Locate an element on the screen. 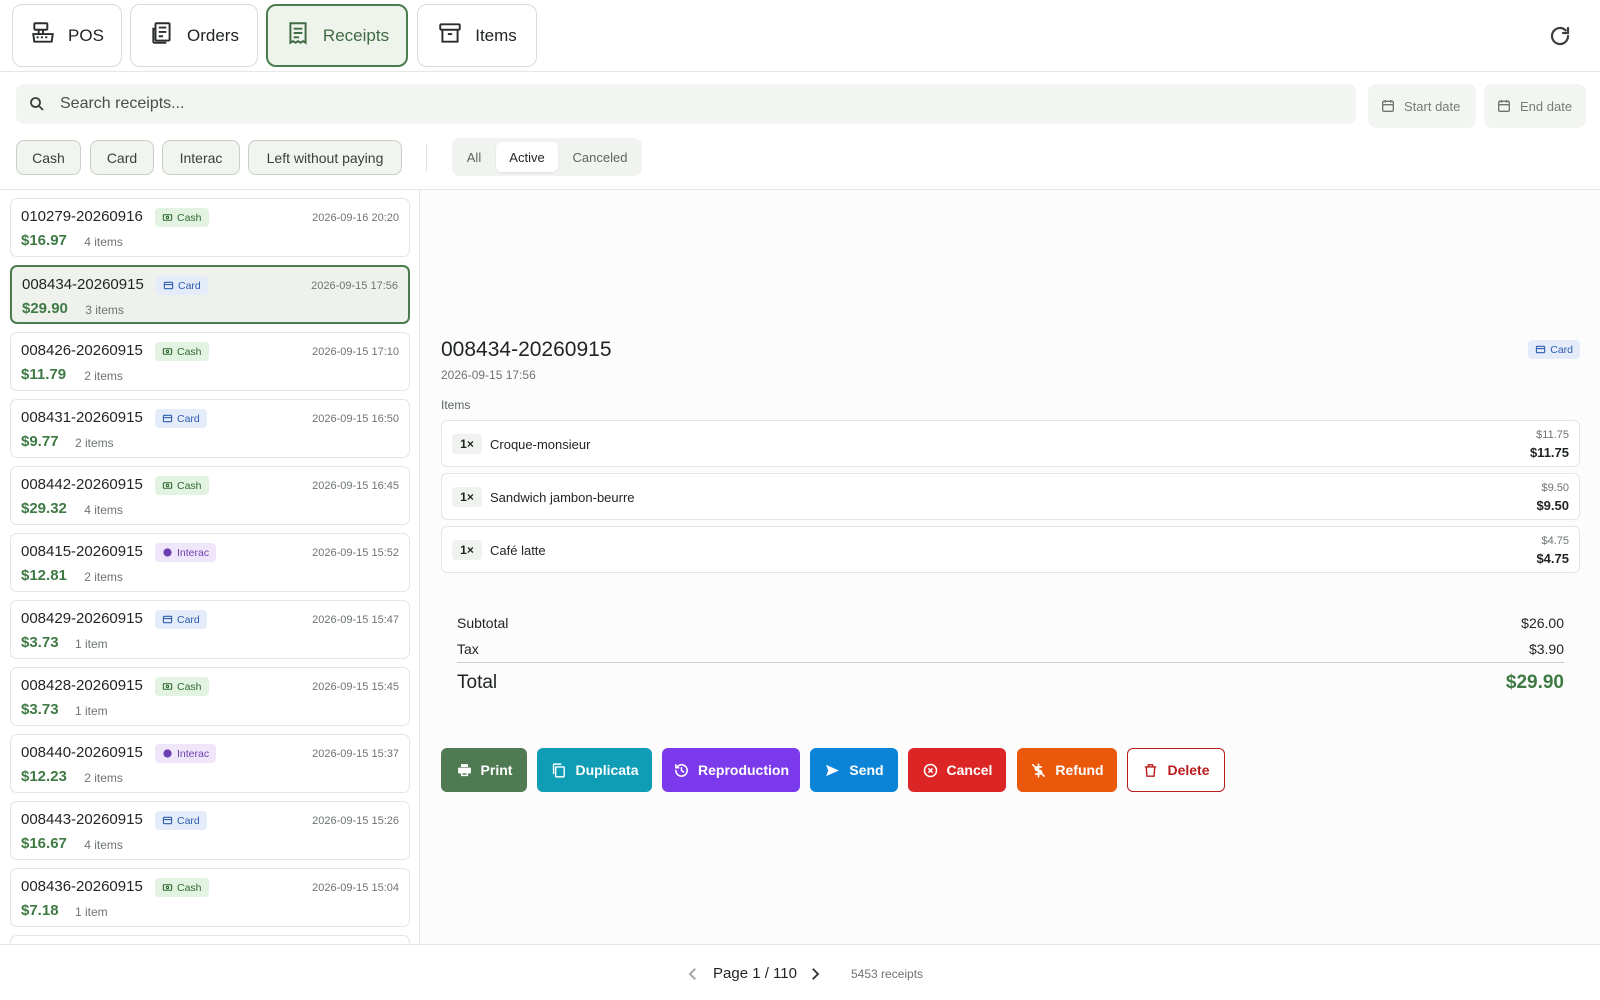  status-canceled: Canceled is located at coordinates (600, 157).